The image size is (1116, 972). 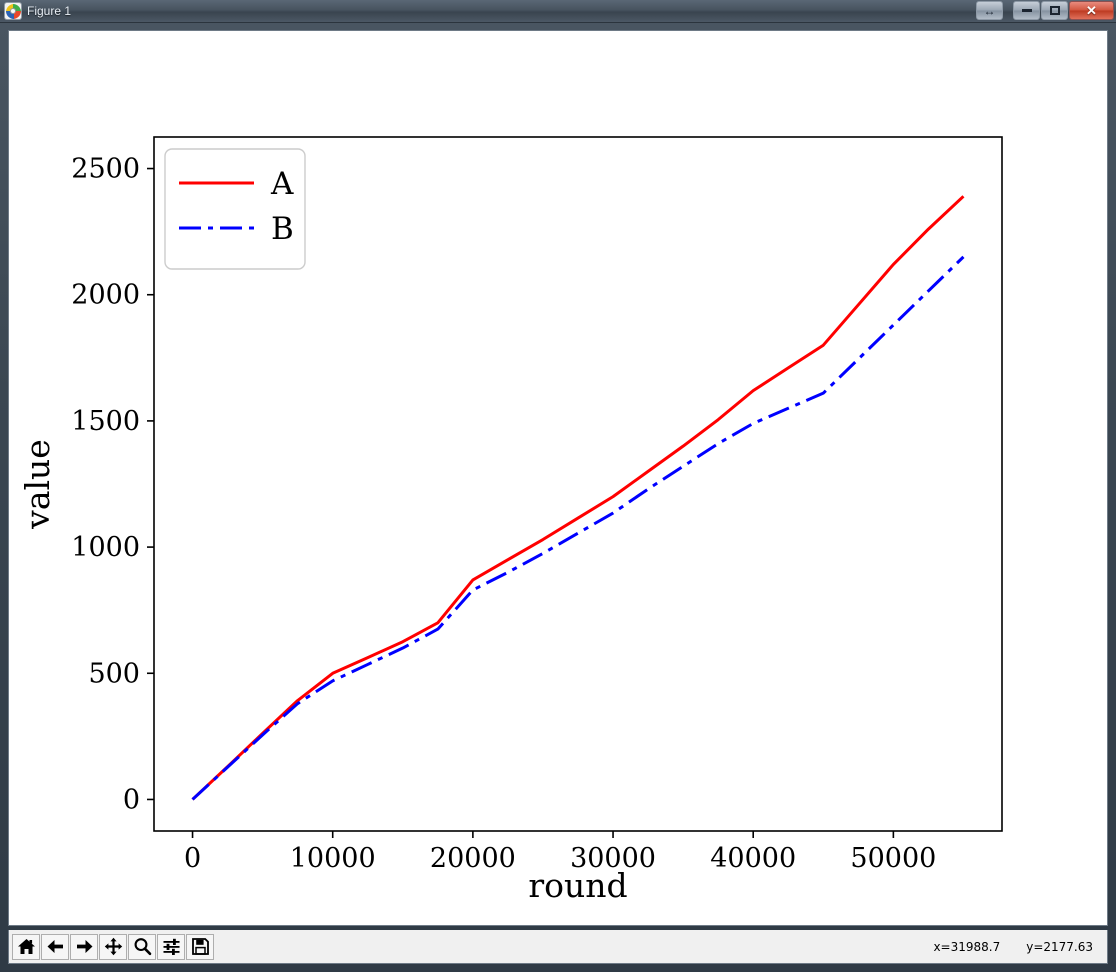 I want to click on configure-subplots-button, so click(x=171, y=946).